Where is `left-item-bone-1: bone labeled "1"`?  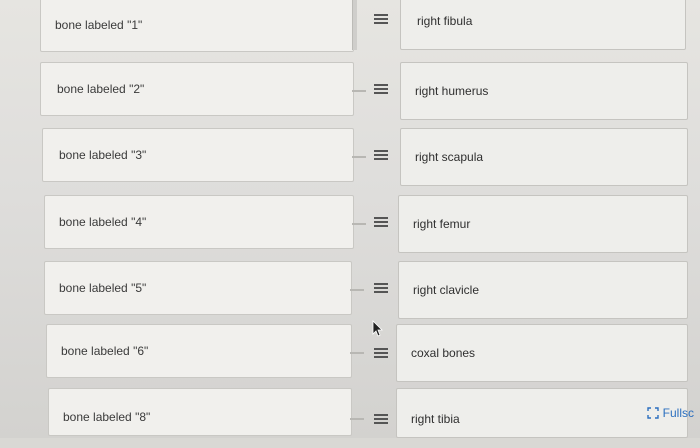
left-item-bone-1: bone labeled "1" is located at coordinates (197, 26).